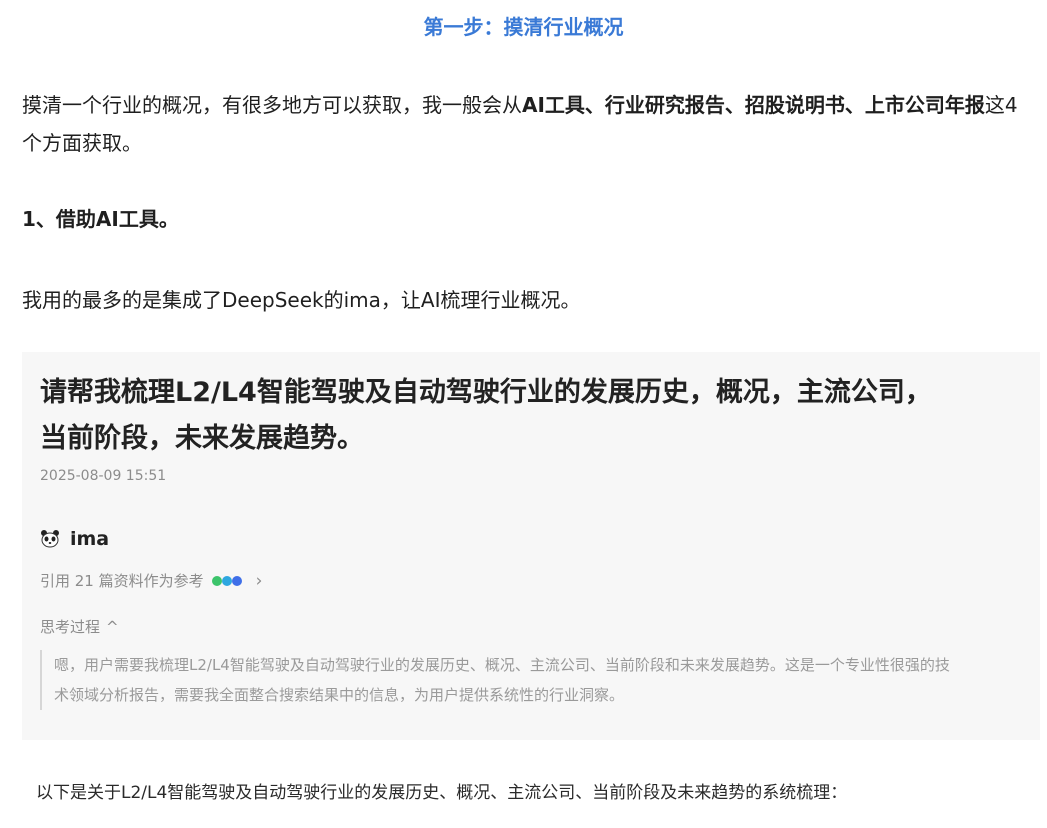 The image size is (1047, 828). I want to click on citation-link: 引用 21 篇资料作为参考 ›, so click(151, 580).